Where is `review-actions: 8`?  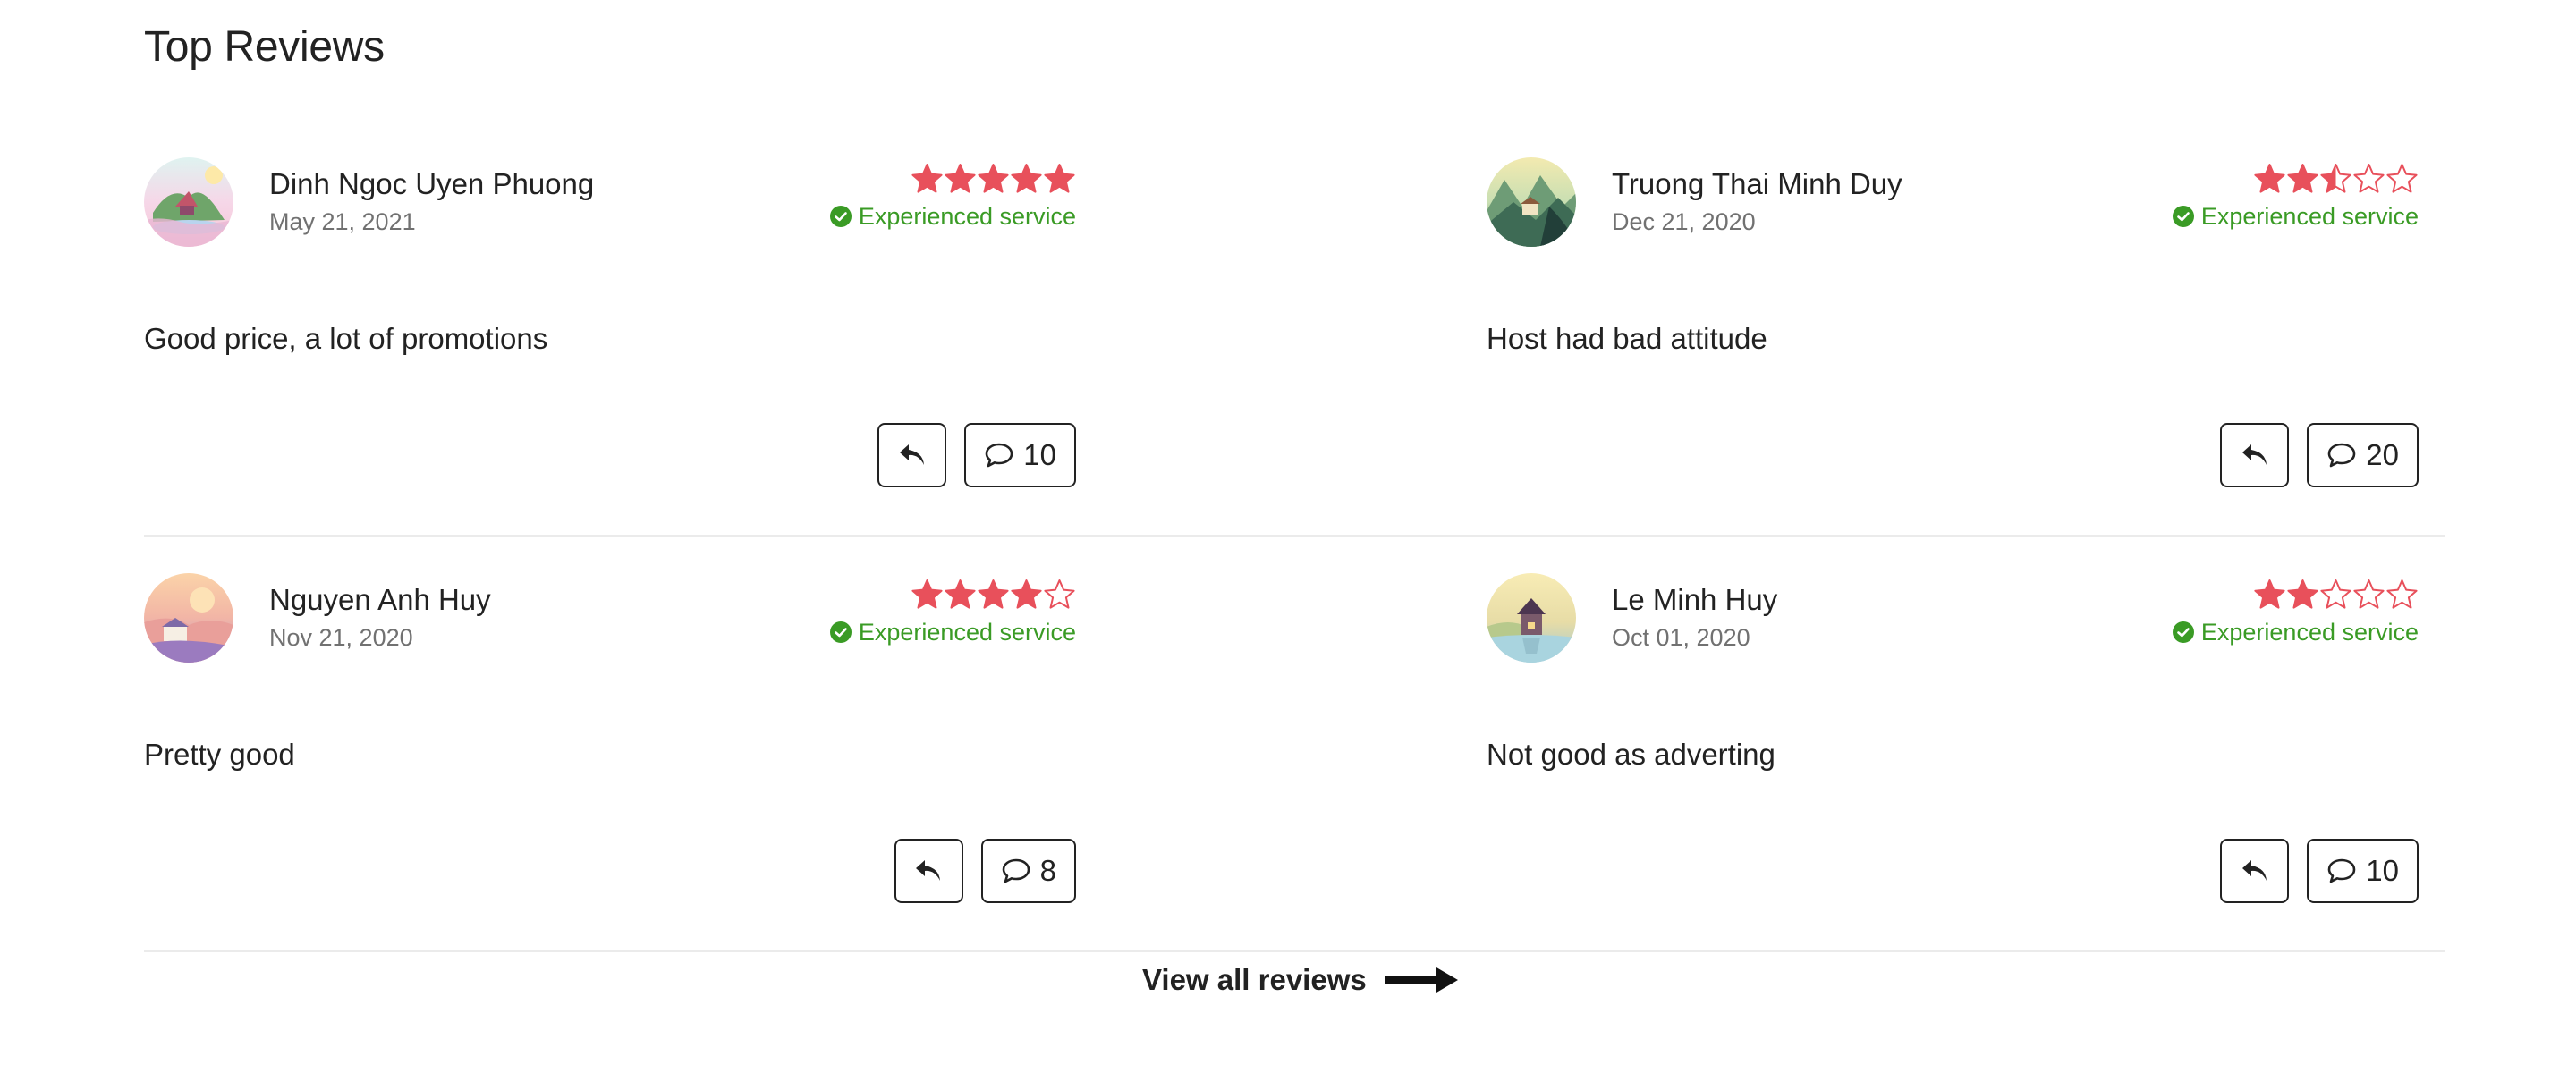
review-actions: 8 is located at coordinates (985, 871).